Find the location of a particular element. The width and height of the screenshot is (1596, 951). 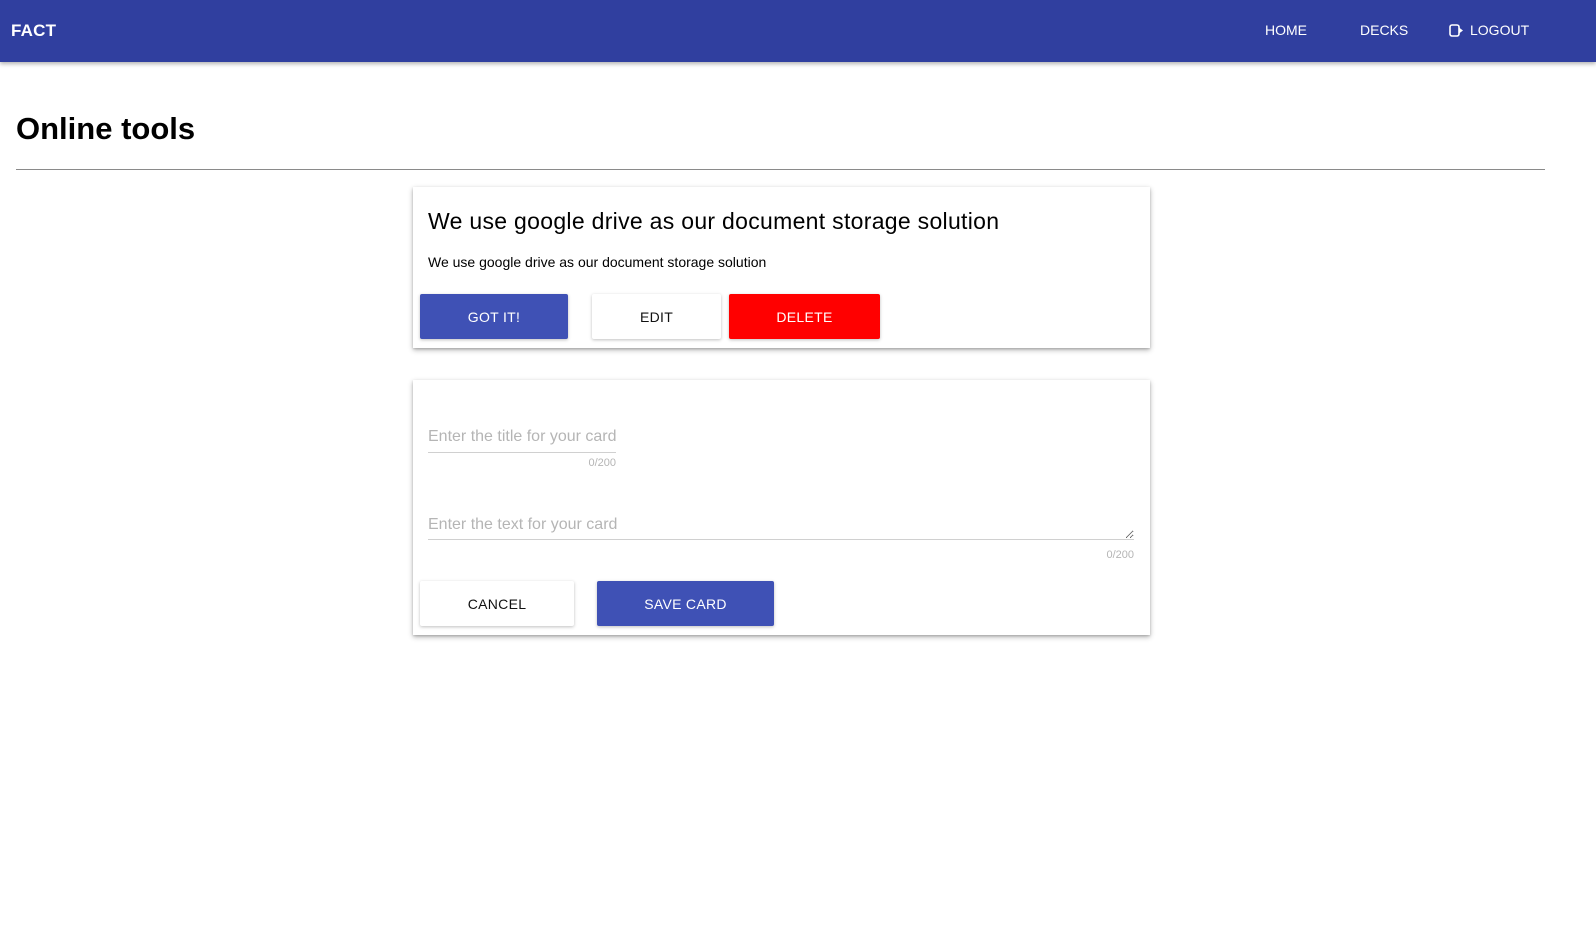

got-it-button: GOT IT! is located at coordinates (494, 316).